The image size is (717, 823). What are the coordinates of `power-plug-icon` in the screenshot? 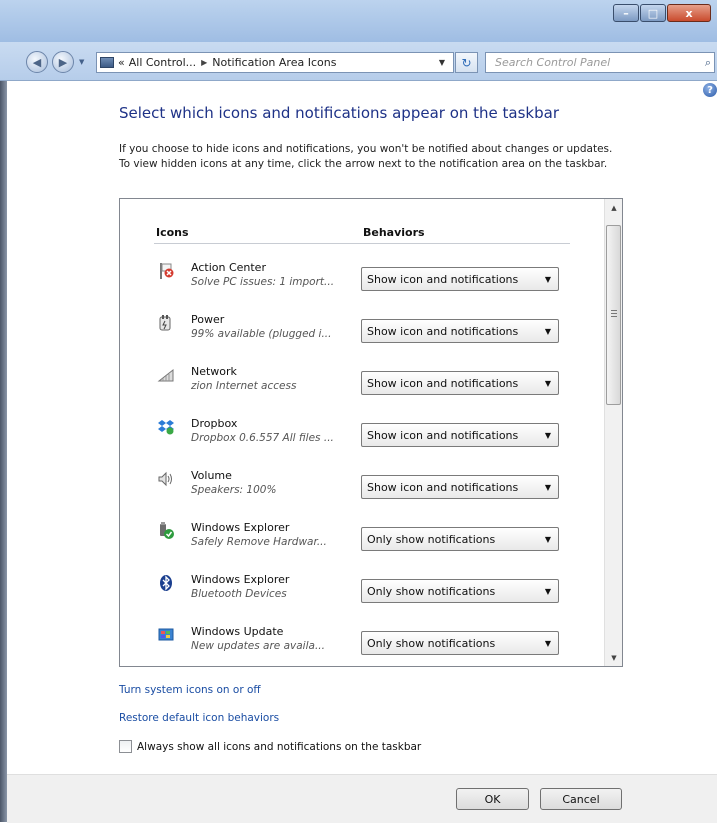 It's located at (166, 323).